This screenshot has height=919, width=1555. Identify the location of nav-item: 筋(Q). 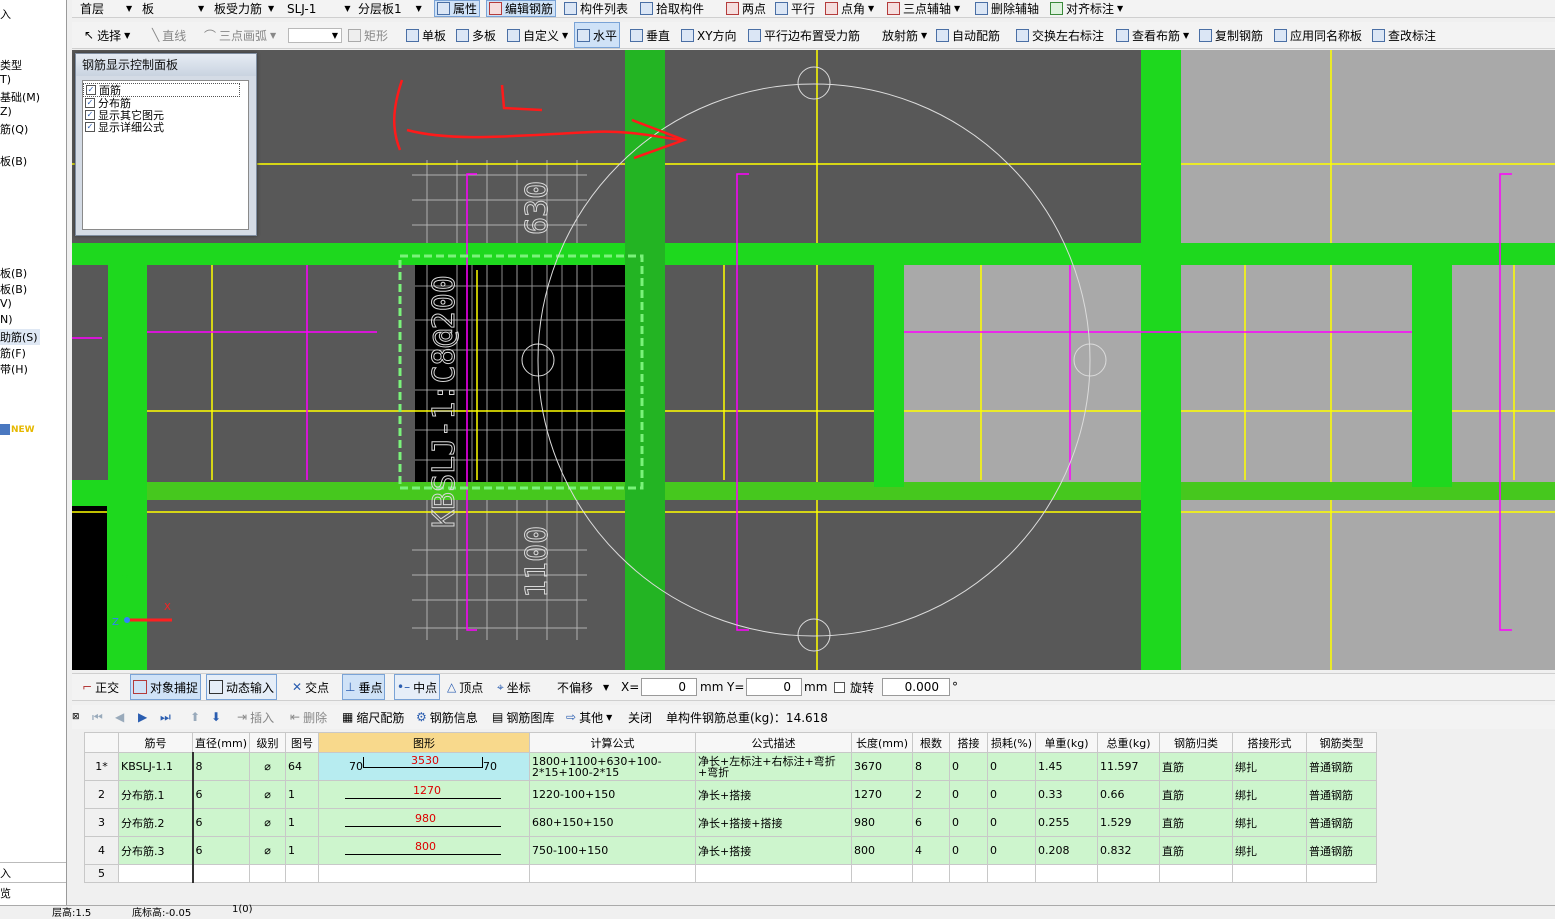
(14, 129).